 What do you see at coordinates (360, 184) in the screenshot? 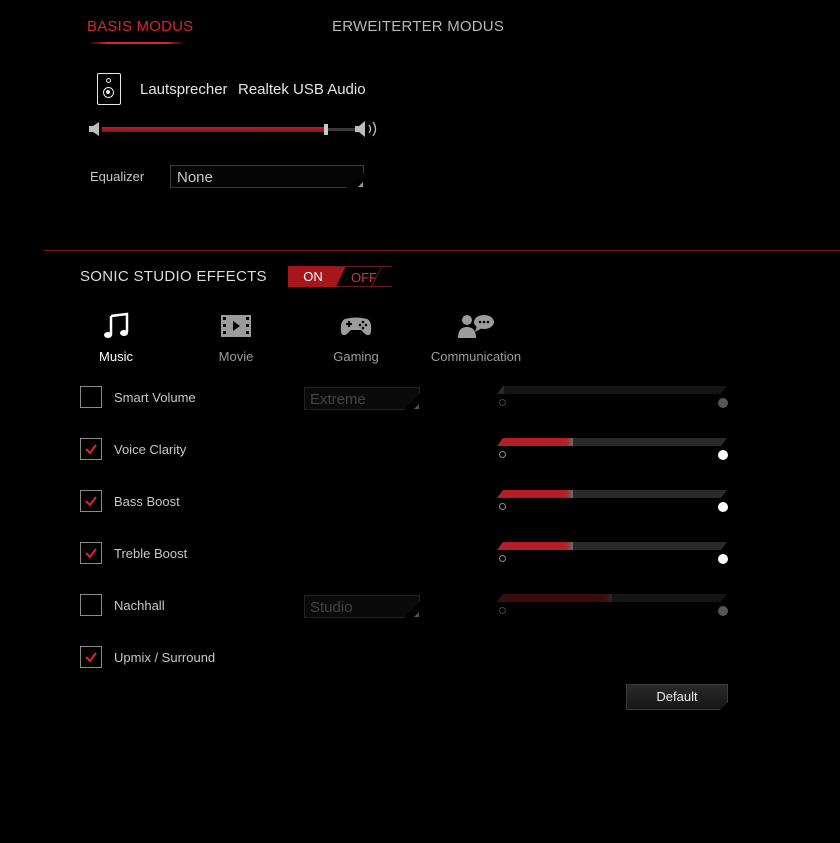
I see `equalizer-dropdown-icon` at bounding box center [360, 184].